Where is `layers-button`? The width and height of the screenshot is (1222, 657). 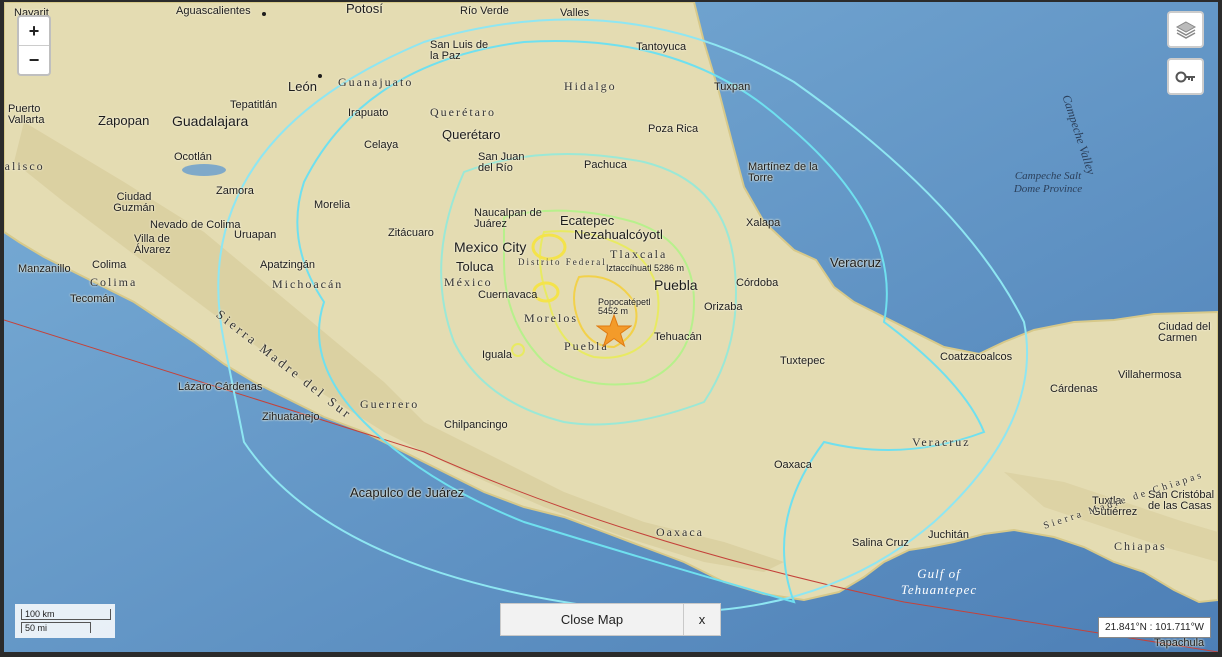 layers-button is located at coordinates (1185, 29).